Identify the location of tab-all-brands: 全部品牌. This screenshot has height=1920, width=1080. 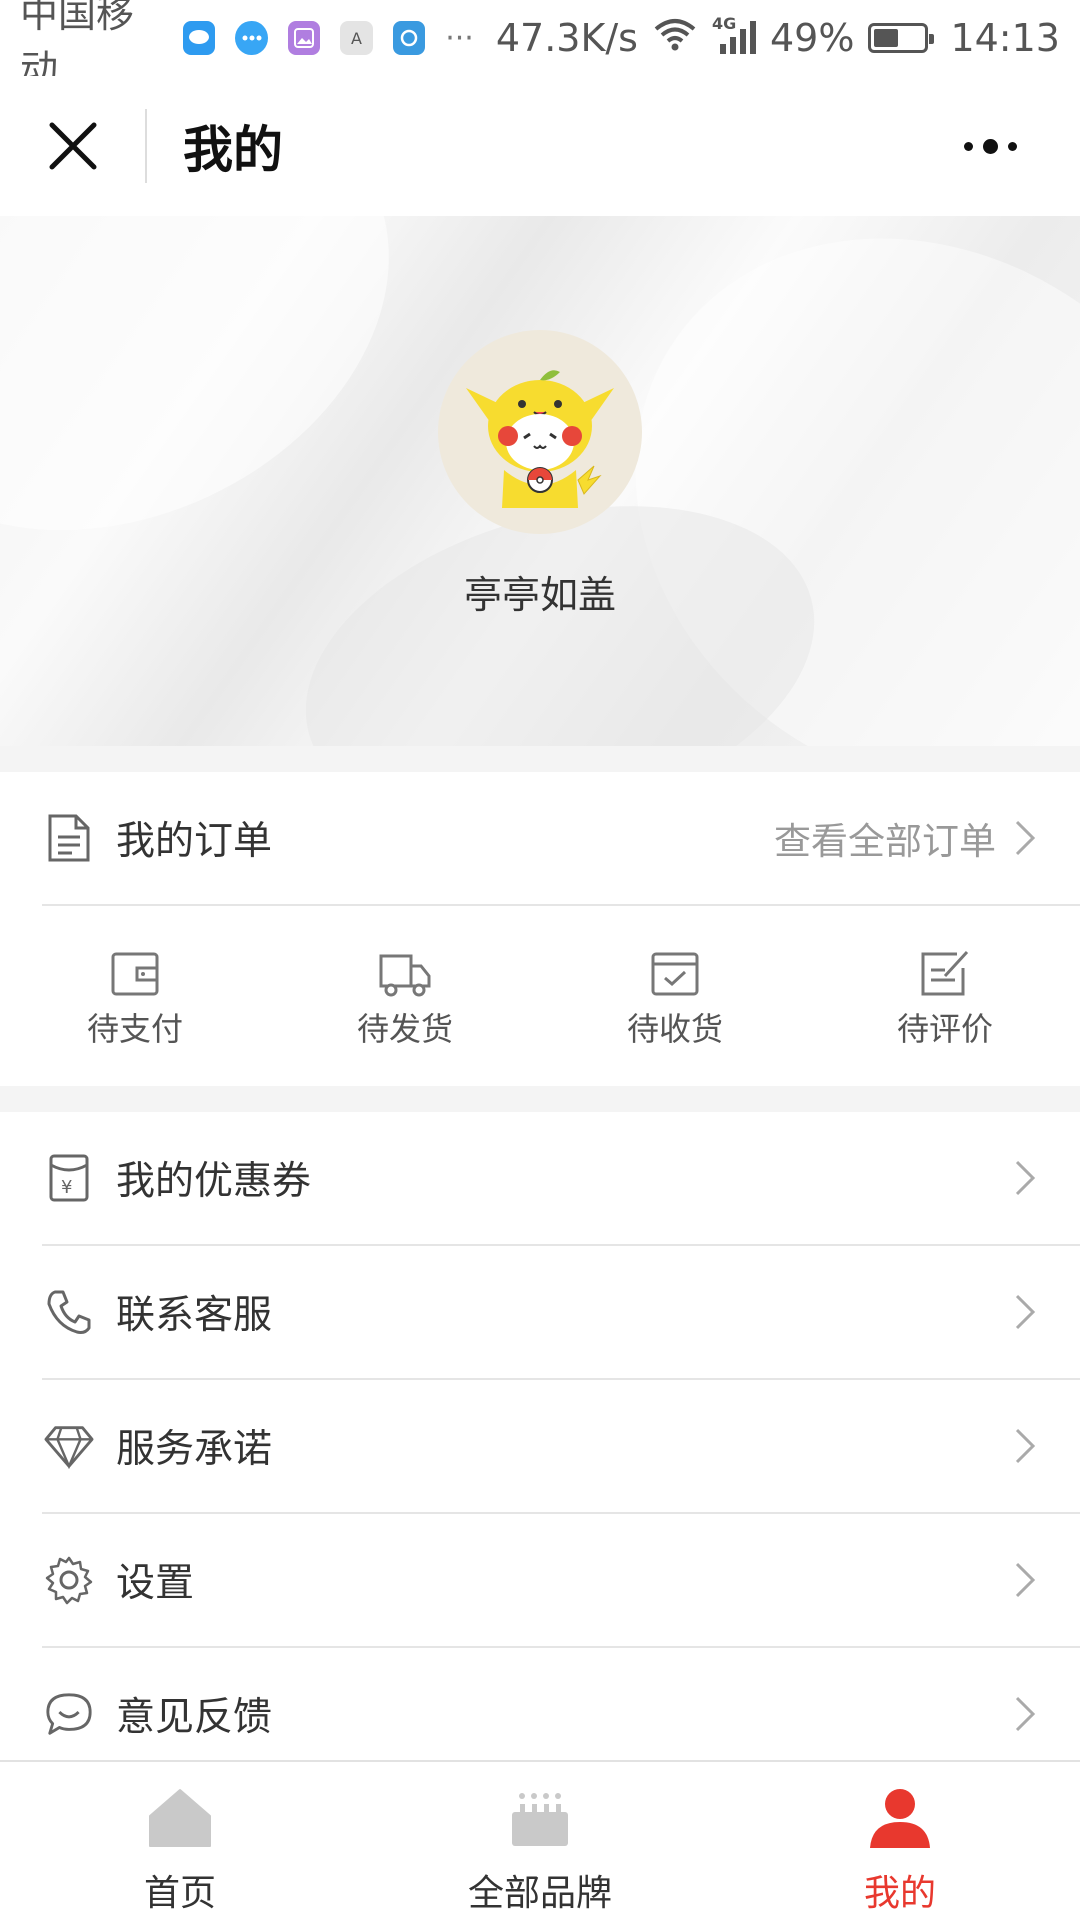
(540, 1841).